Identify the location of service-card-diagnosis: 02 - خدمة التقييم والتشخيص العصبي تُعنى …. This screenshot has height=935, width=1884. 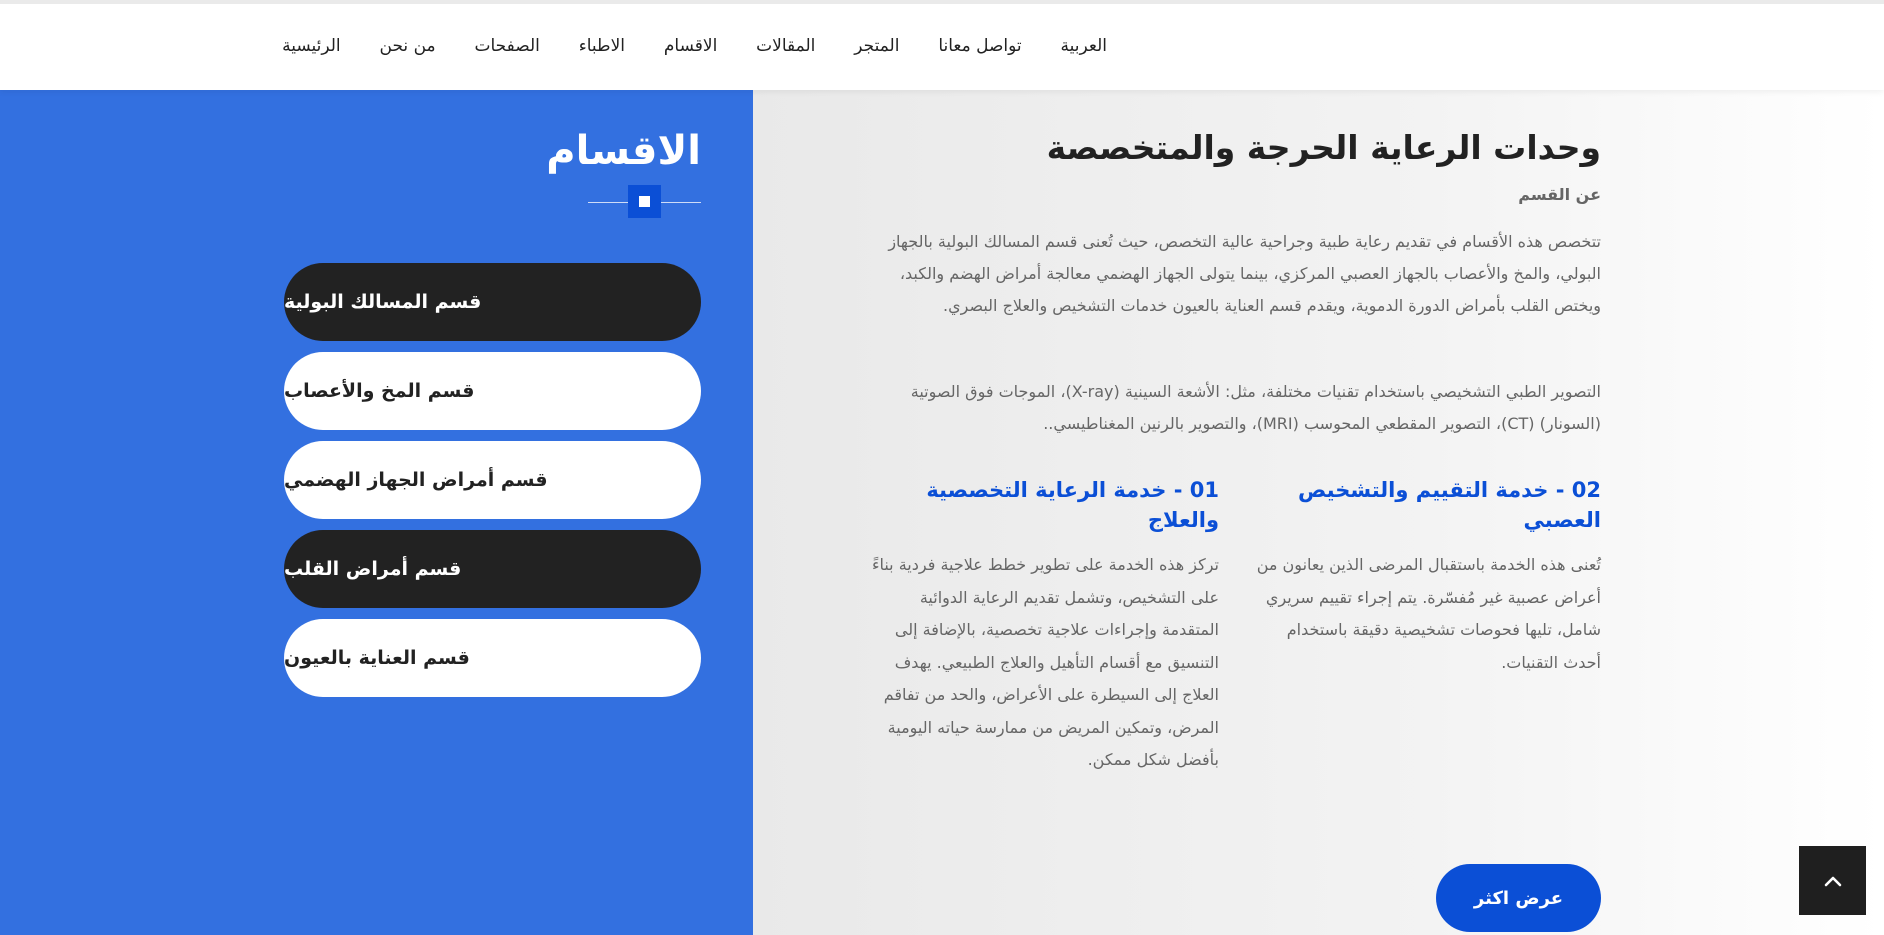
(1428, 577).